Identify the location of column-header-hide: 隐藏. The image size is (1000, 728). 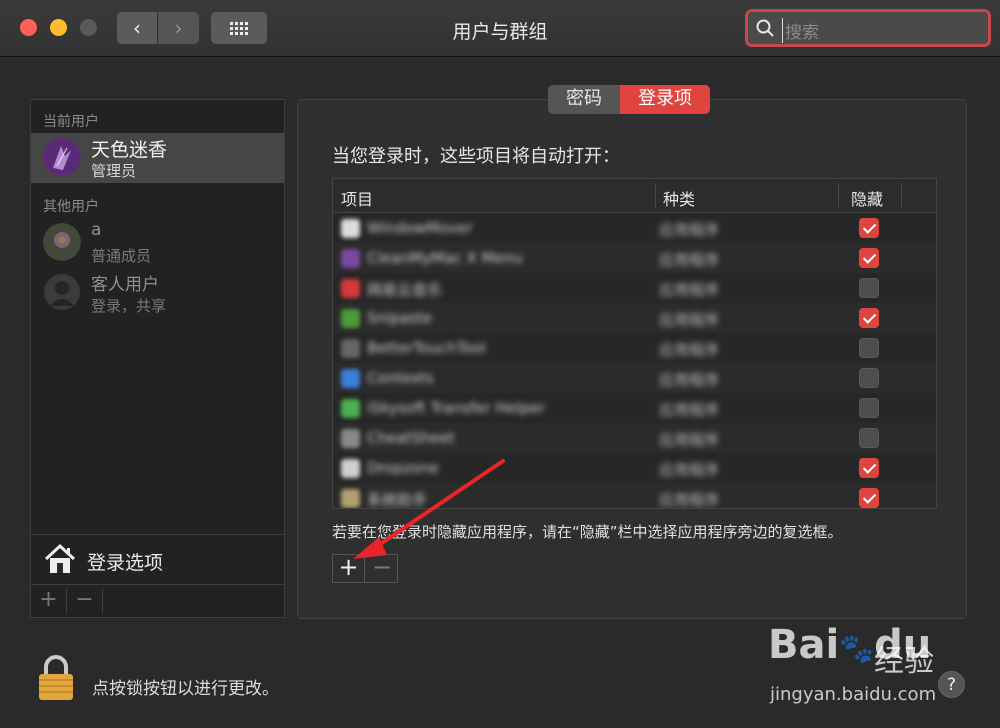
(867, 198).